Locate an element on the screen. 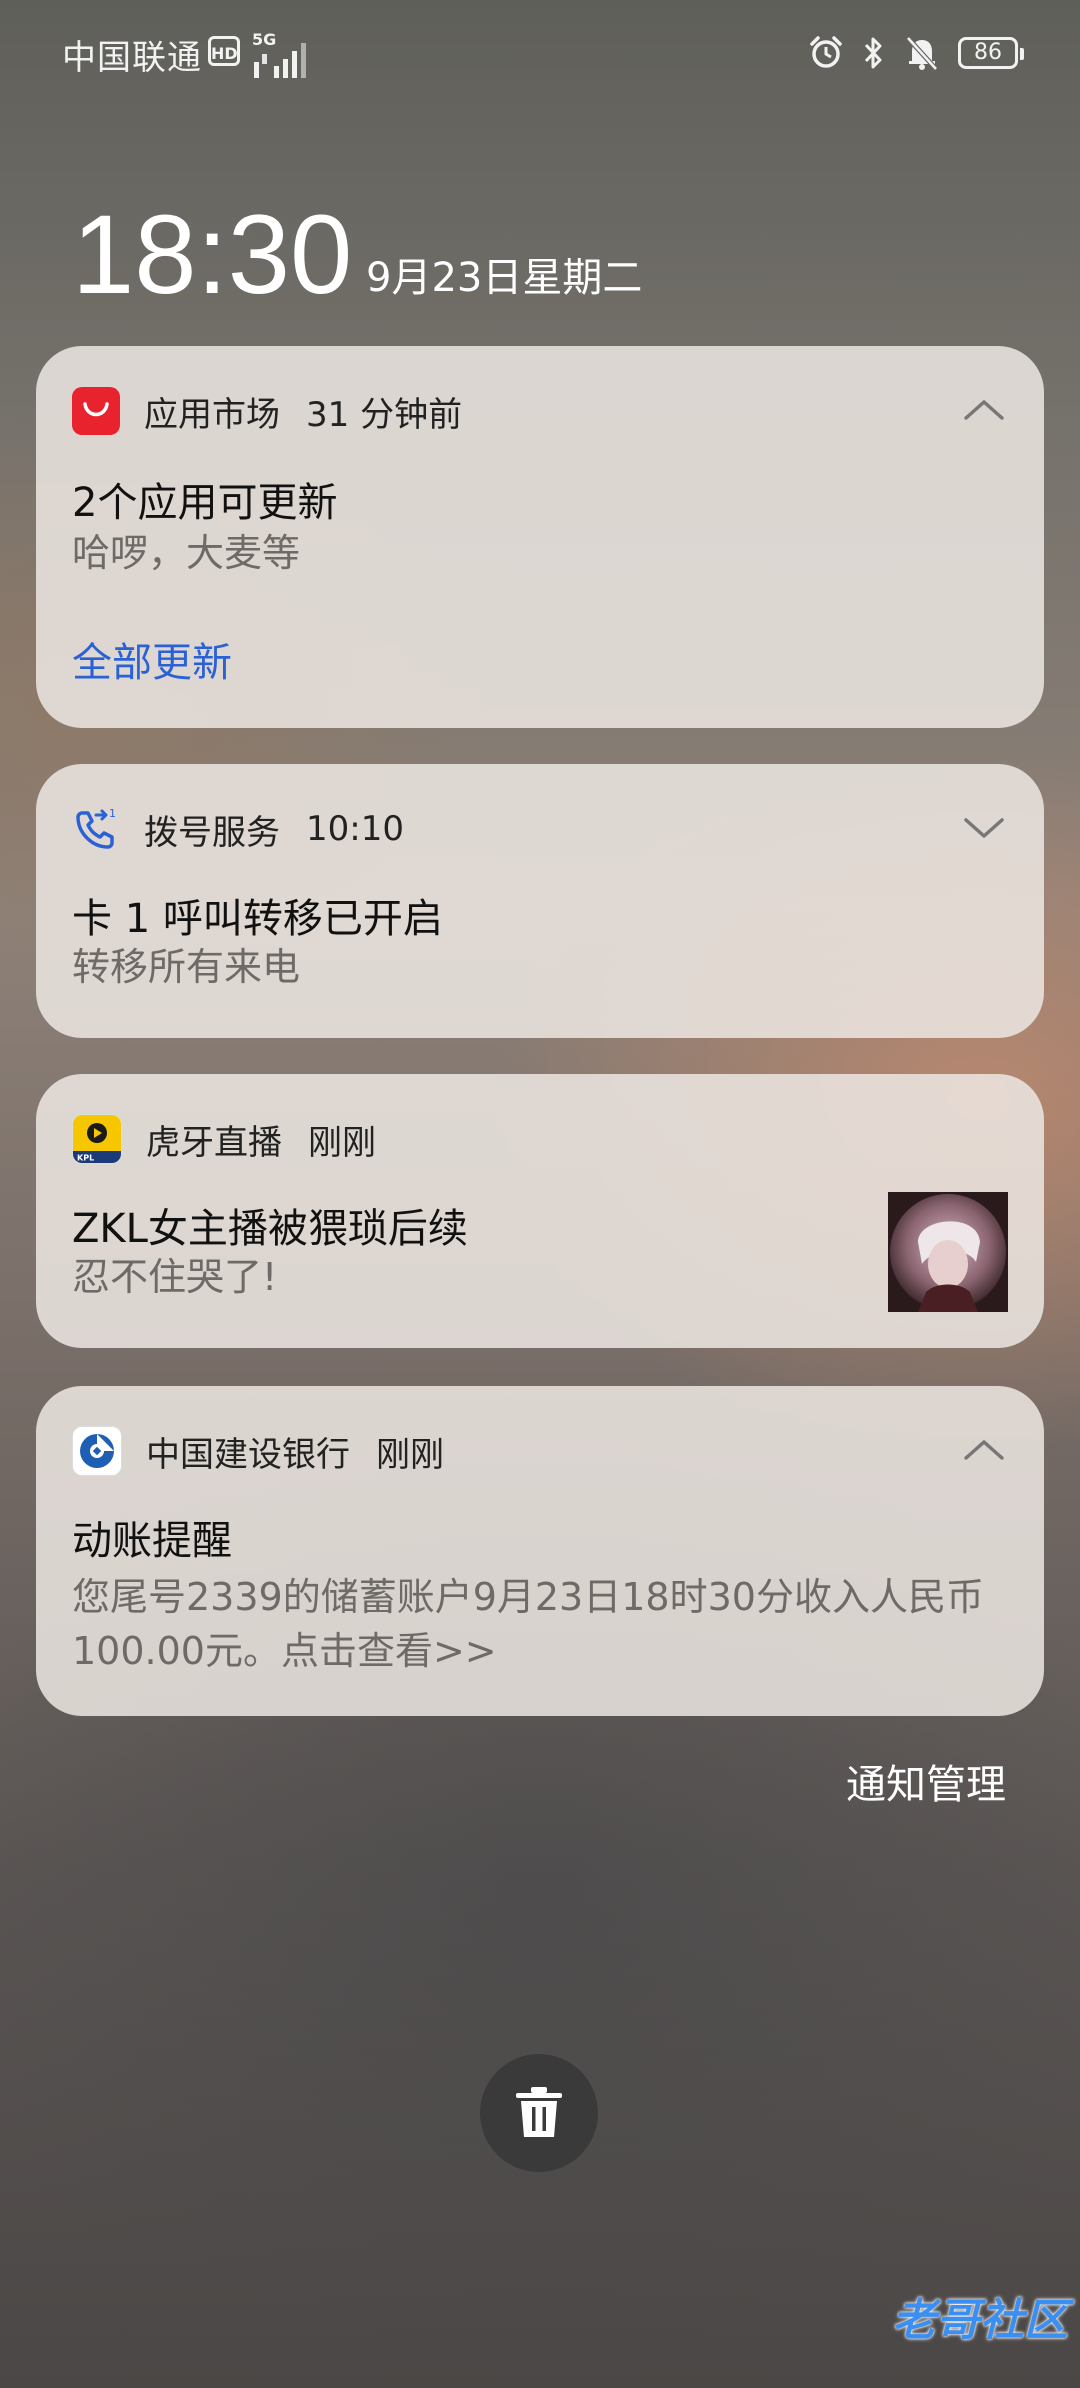  notification-app-name: 应用市场 is located at coordinates (212, 414).